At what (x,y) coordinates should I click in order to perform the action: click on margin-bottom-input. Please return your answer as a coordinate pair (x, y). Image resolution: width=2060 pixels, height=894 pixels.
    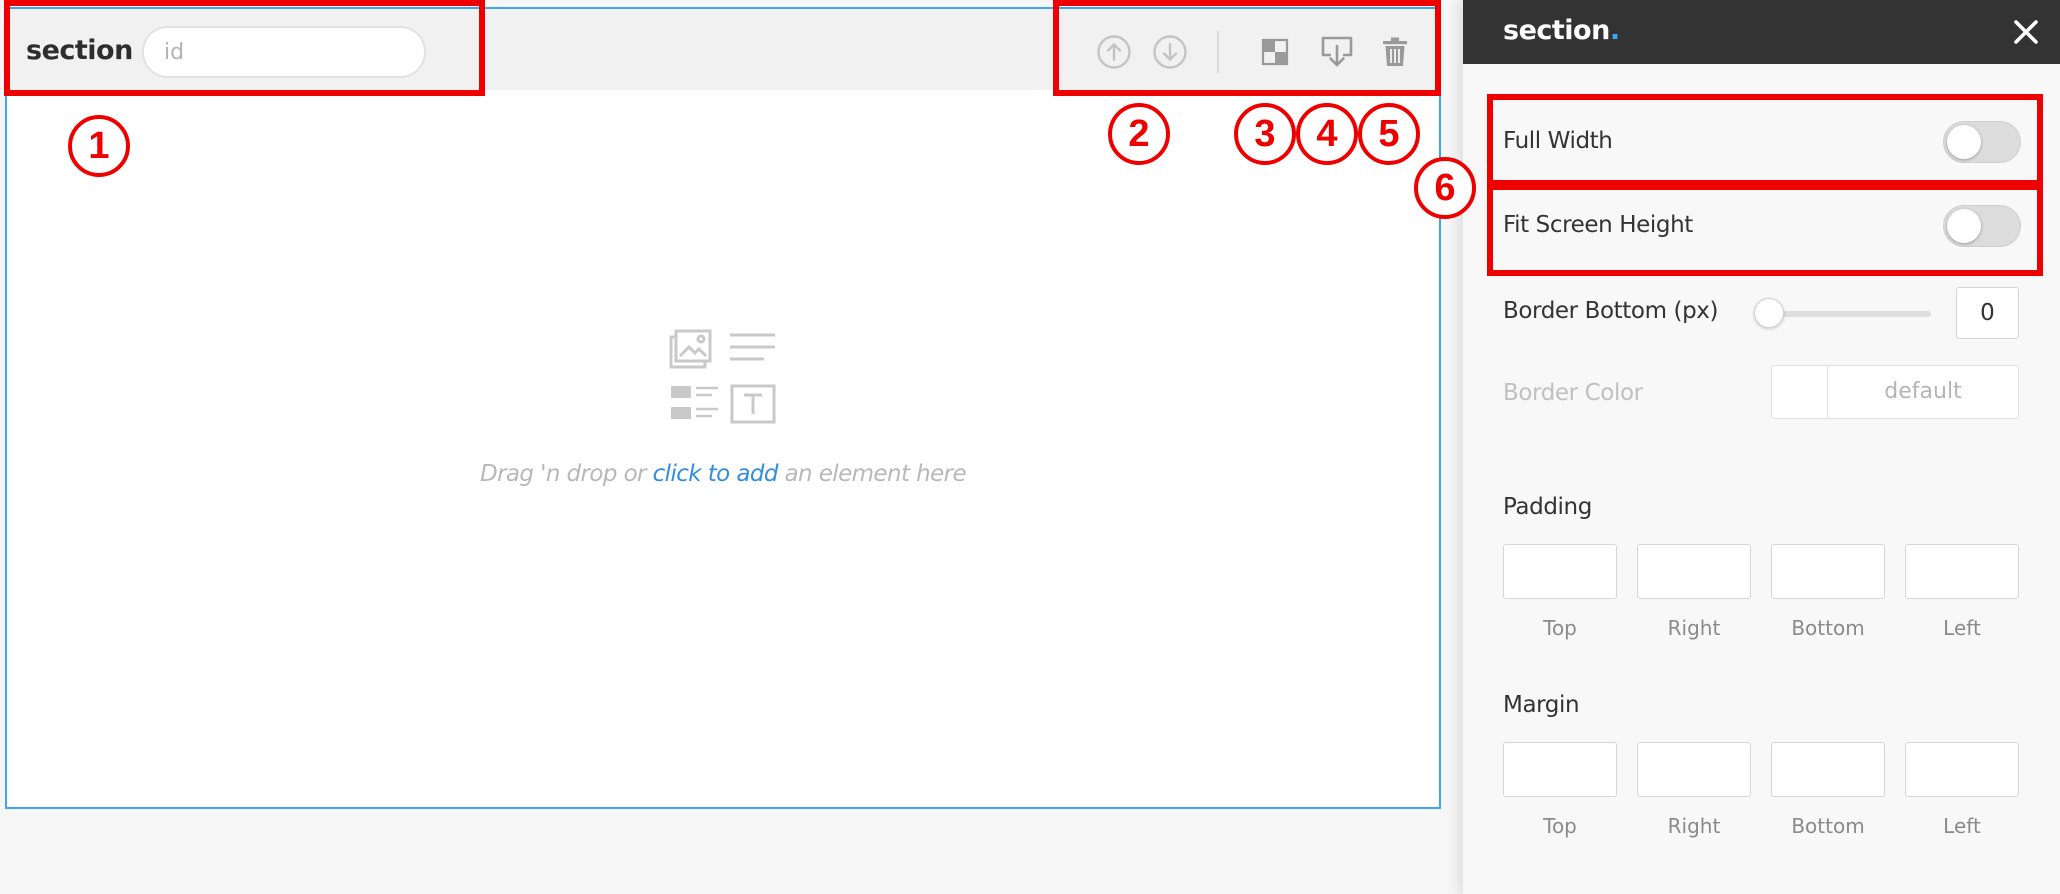
    Looking at the image, I should click on (1828, 769).